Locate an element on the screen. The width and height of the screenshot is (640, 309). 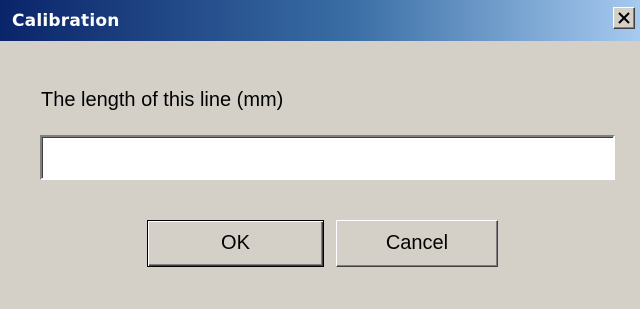
length-prompt-label: The length of this line (mm) is located at coordinates (162, 100).